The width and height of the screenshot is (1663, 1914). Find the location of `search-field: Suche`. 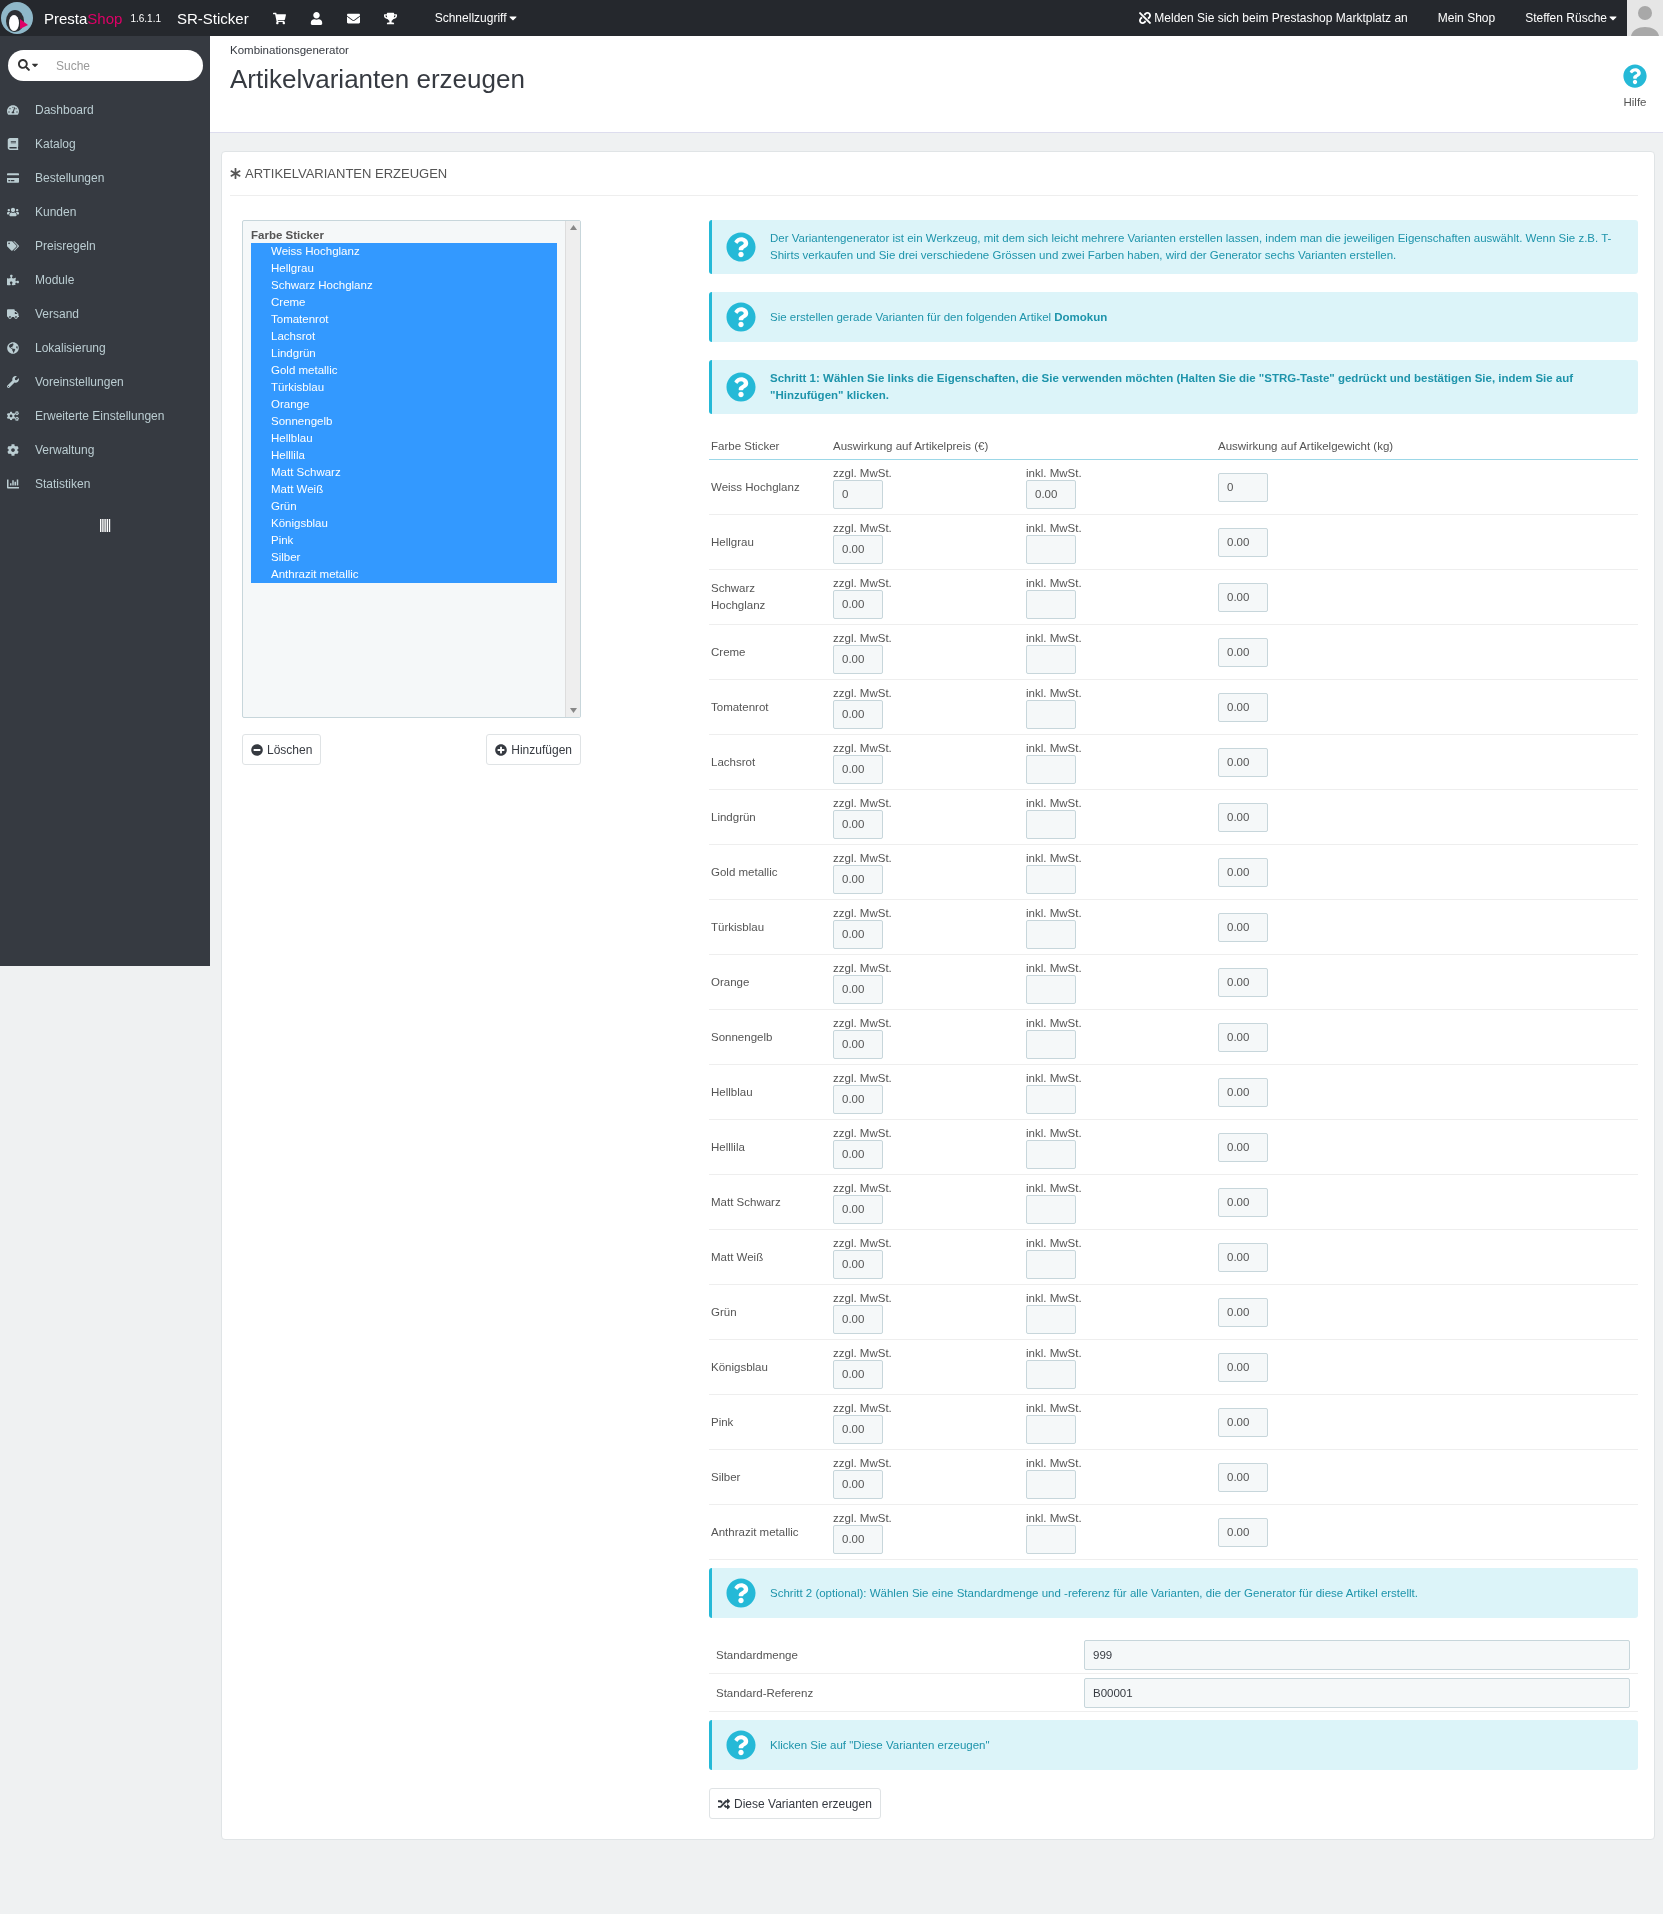

search-field: Suche is located at coordinates (105, 65).